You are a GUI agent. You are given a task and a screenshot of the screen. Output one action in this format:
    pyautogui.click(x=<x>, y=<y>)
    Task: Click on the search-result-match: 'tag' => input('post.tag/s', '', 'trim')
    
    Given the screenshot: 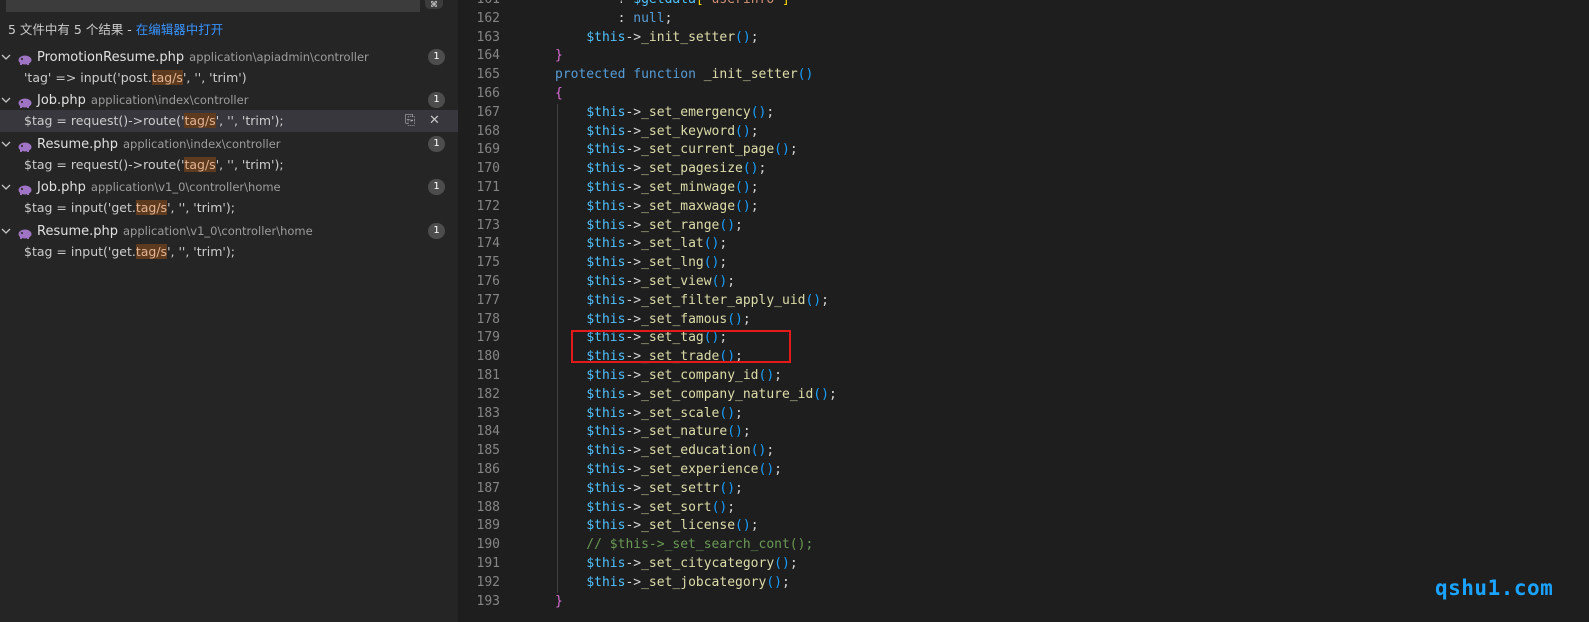 What is the action you would take?
    pyautogui.click(x=229, y=78)
    